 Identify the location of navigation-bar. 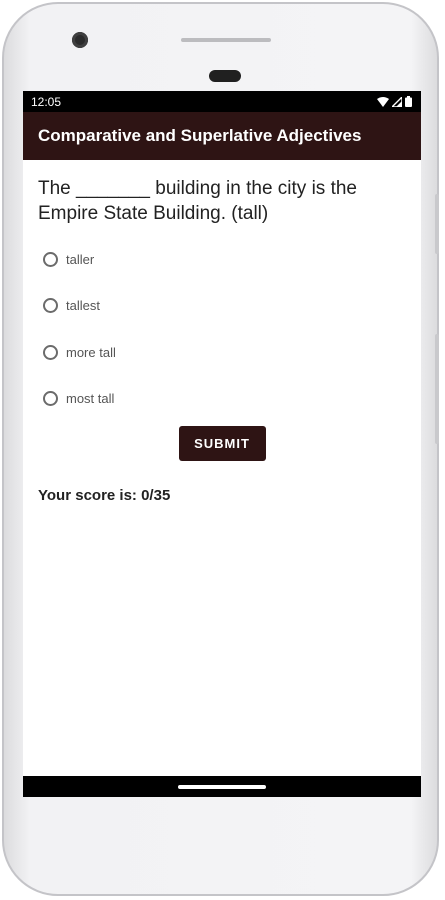
(222, 786).